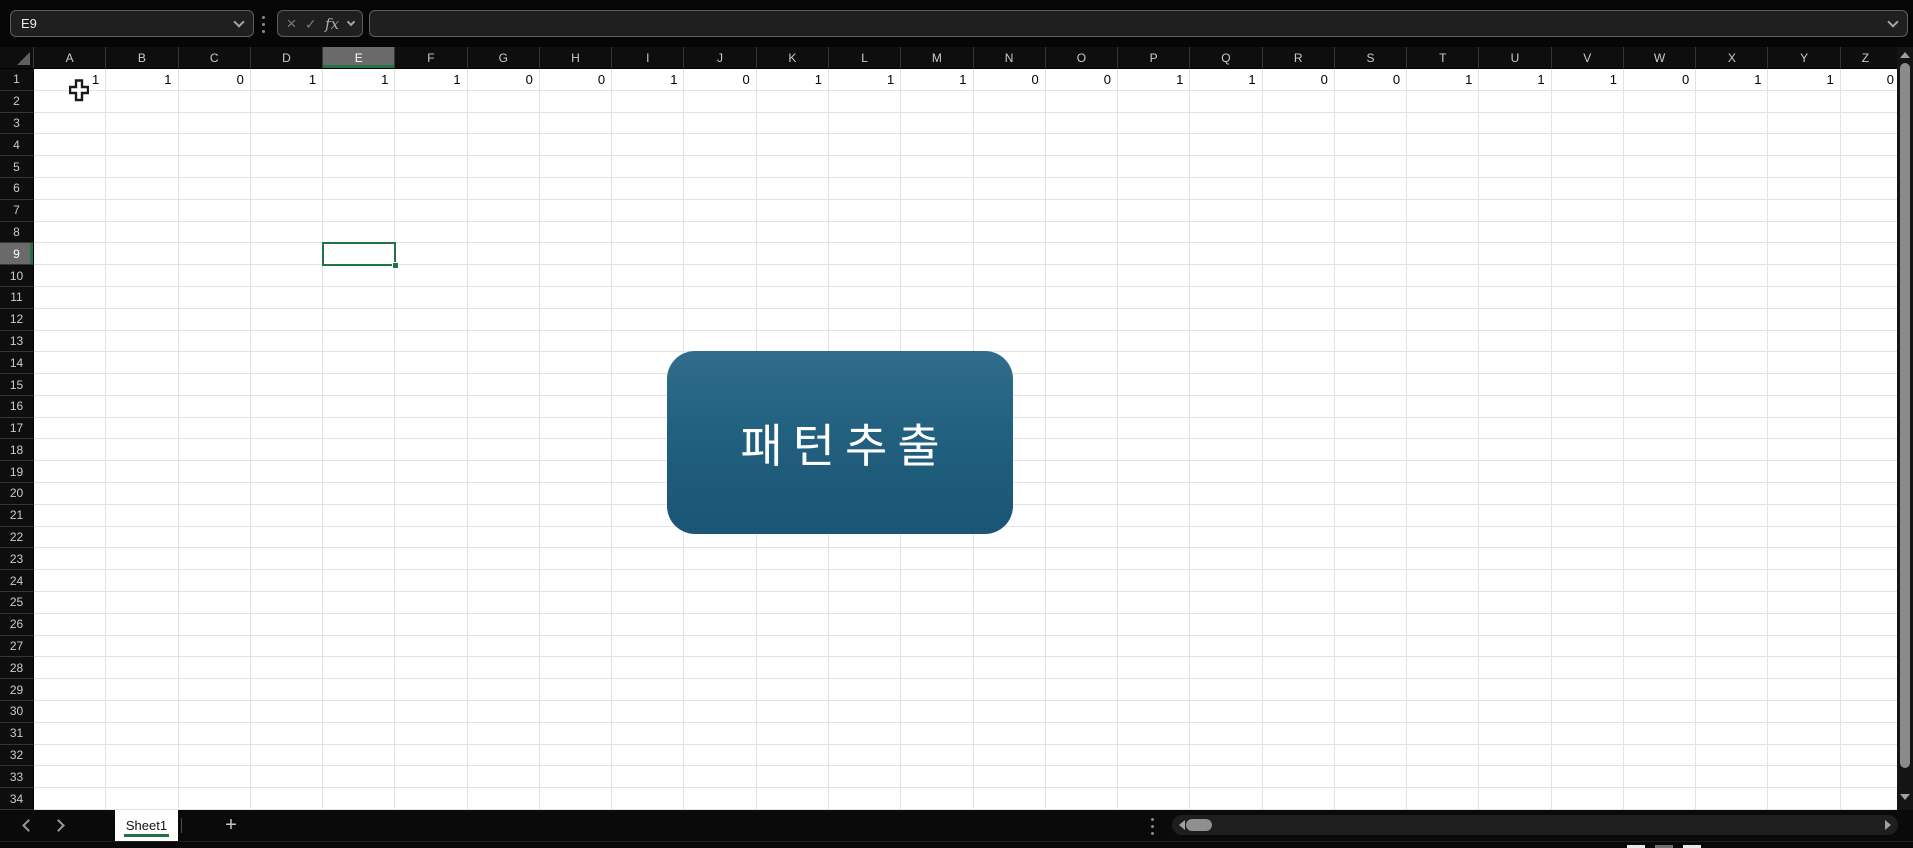  What do you see at coordinates (1443, 668) in the screenshot?
I see `cell-T28` at bounding box center [1443, 668].